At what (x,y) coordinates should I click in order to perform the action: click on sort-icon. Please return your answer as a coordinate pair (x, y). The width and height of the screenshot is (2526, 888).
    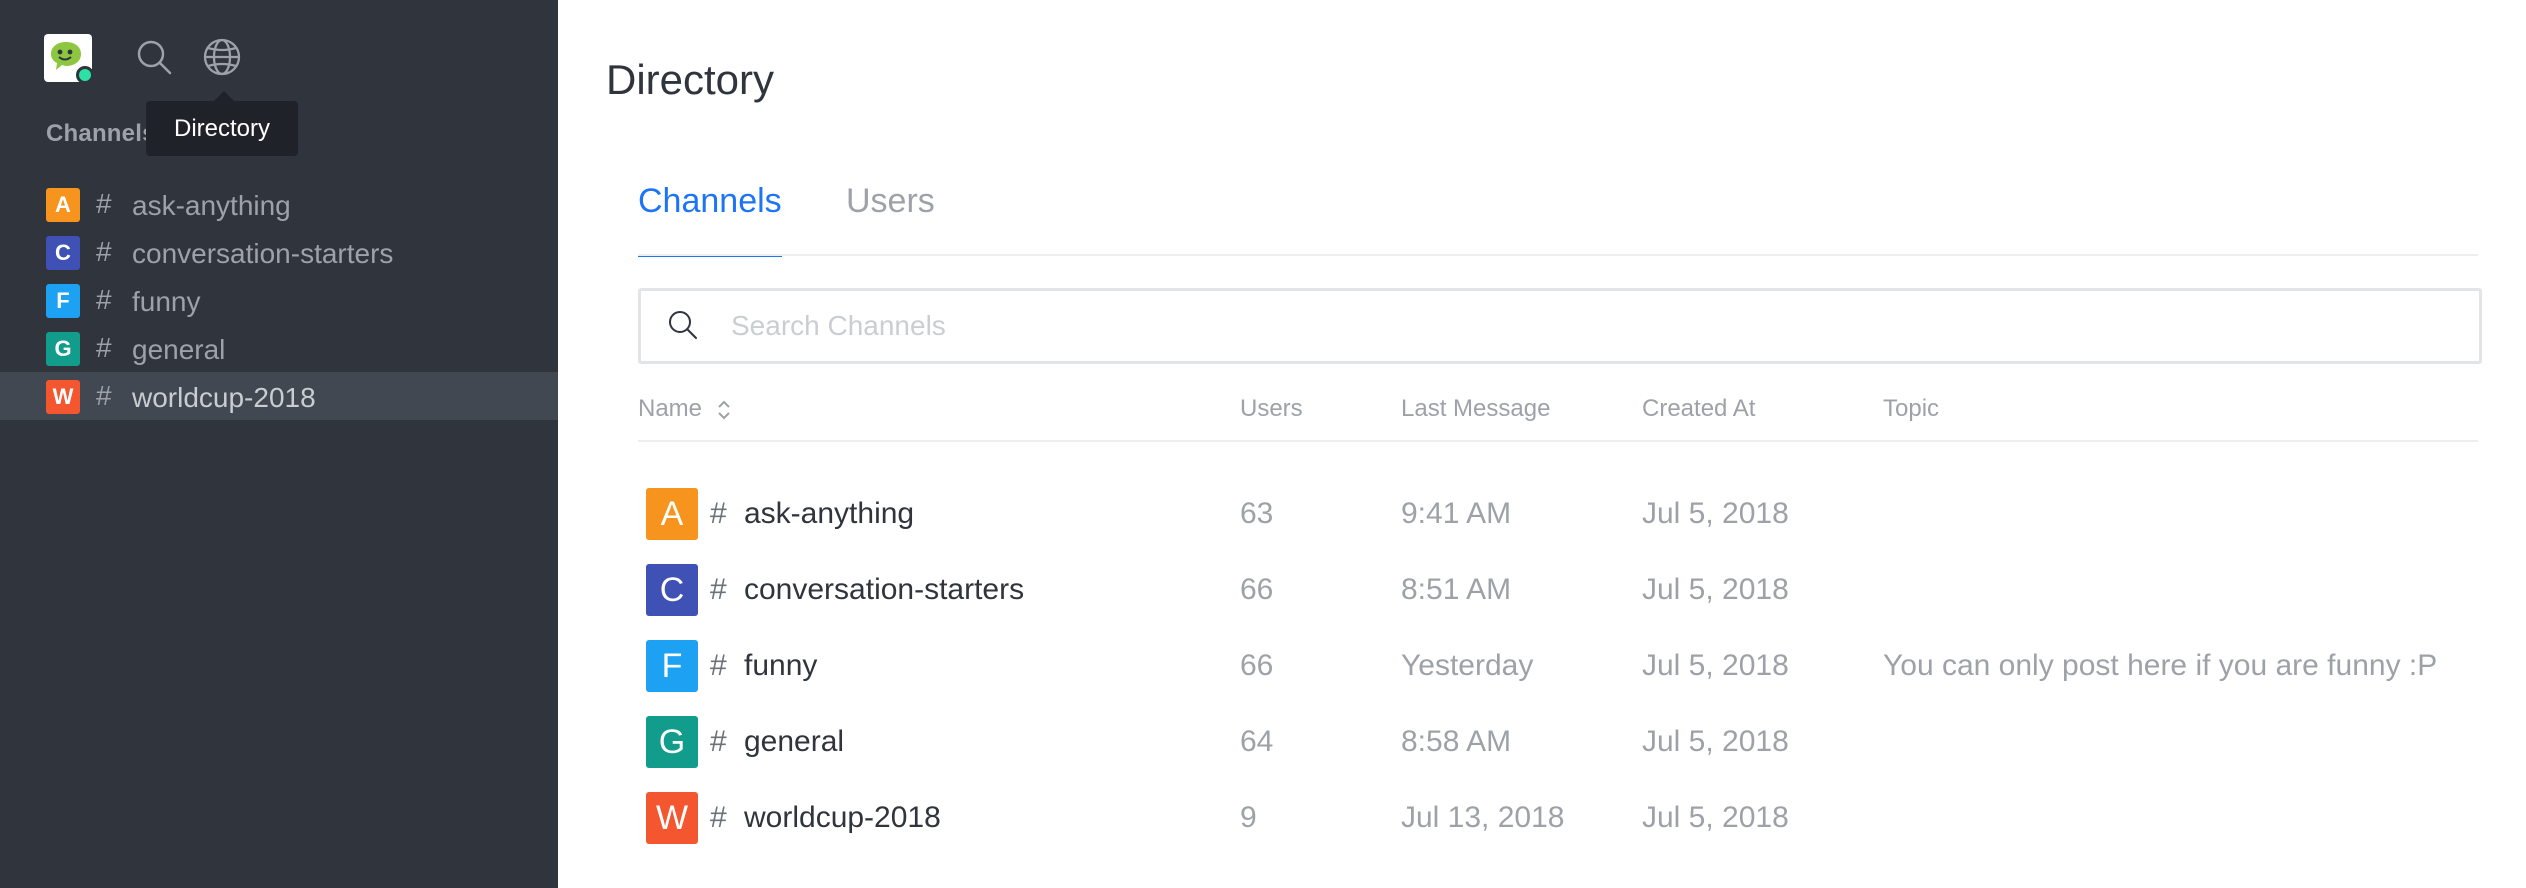
    Looking at the image, I should click on (723, 410).